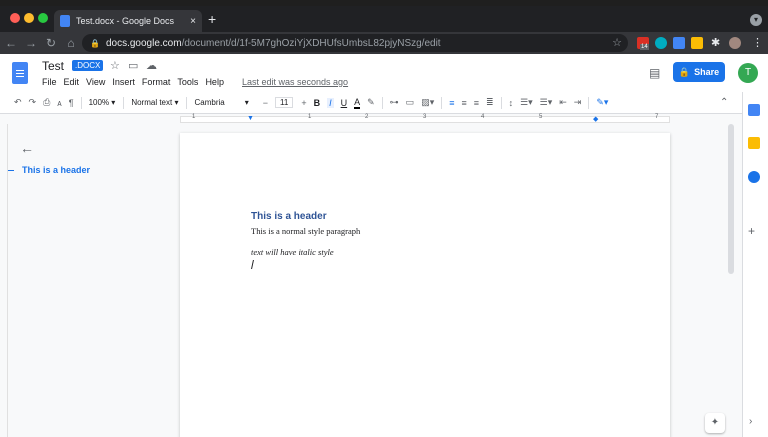 The image size is (768, 437). I want to click on underline-button: U, so click(344, 103).